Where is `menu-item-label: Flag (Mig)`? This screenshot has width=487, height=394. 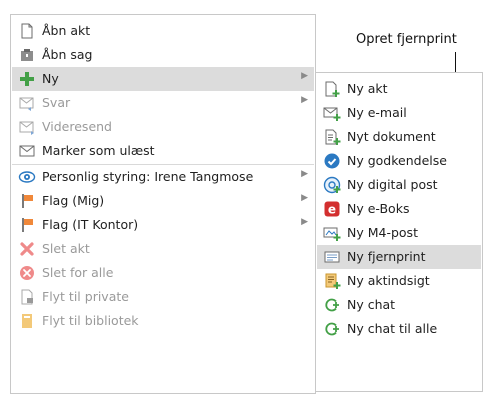
menu-item-label: Flag (Mig) is located at coordinates (73, 200).